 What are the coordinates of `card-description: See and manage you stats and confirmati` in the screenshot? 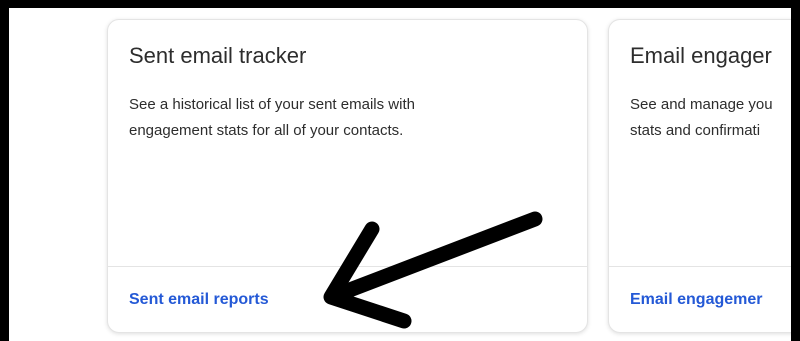 It's located at (701, 118).